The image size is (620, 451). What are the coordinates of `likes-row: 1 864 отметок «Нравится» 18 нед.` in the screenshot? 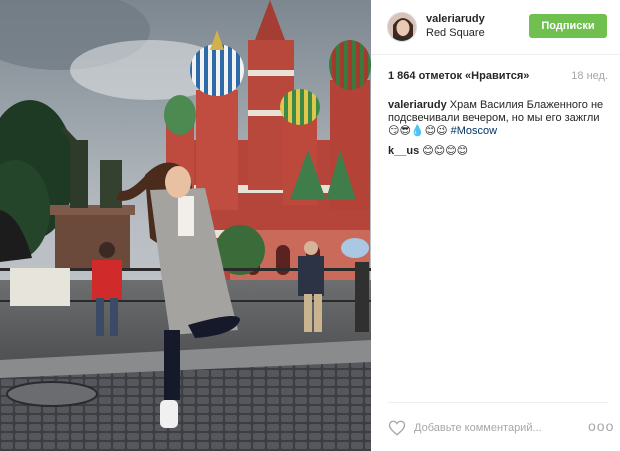 It's located at (498, 78).